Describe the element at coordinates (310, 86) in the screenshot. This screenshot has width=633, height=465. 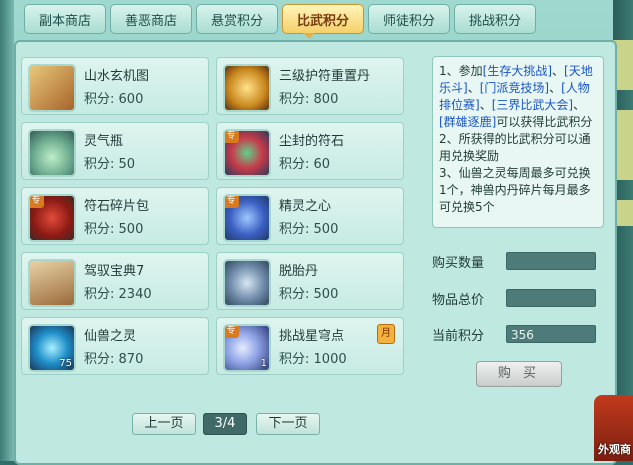
I see `shop-item: 三级护符重置丹 积分: 800` at that location.